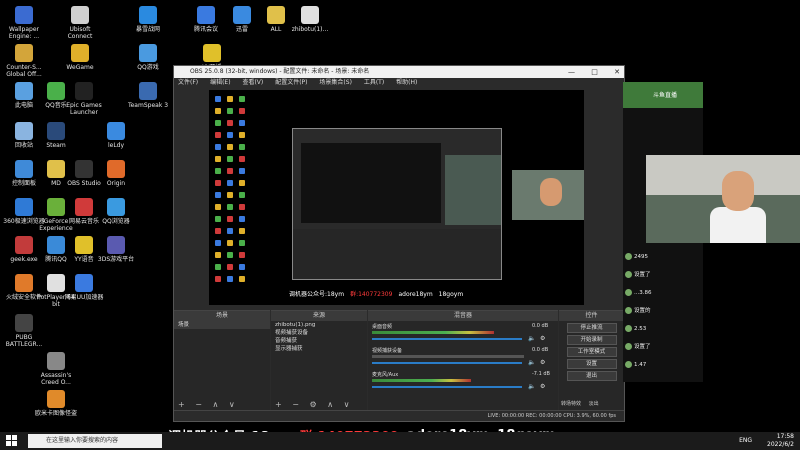  Describe the element at coordinates (594, 404) in the screenshot. I see `transition-select: 淡出` at that location.